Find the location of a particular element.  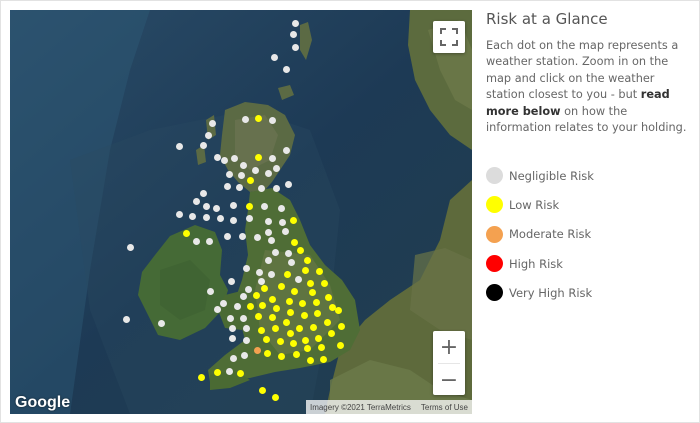

terms-of-use-link: Terms of Use is located at coordinates (444, 407).